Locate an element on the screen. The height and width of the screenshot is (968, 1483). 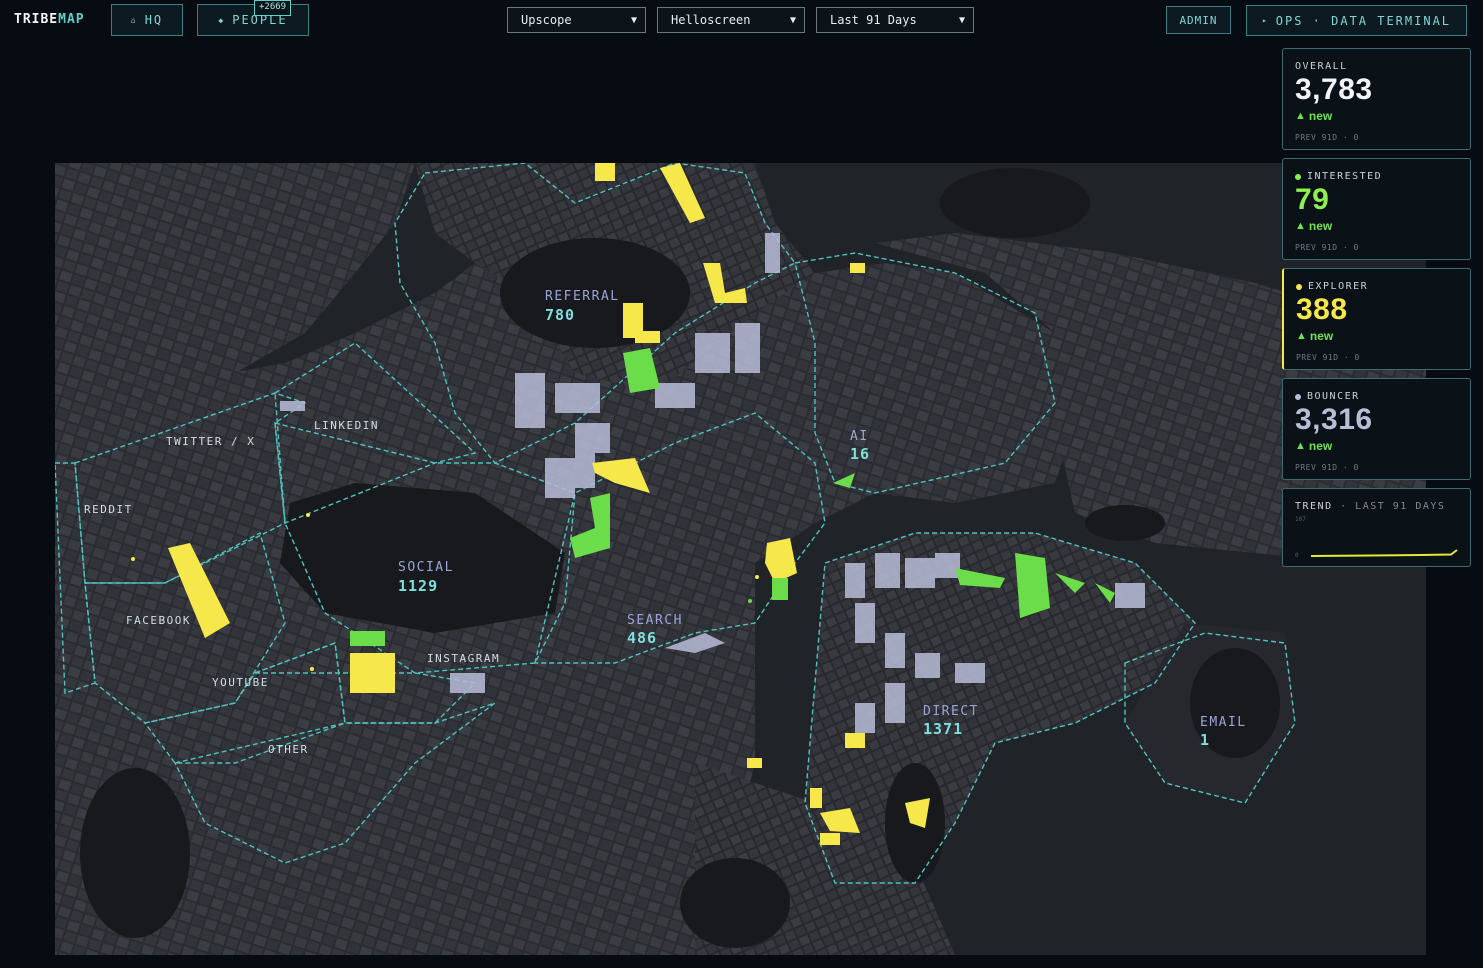
trend-card: TREND · LAST 91 DAYS 107 0 is located at coordinates (1376, 527).